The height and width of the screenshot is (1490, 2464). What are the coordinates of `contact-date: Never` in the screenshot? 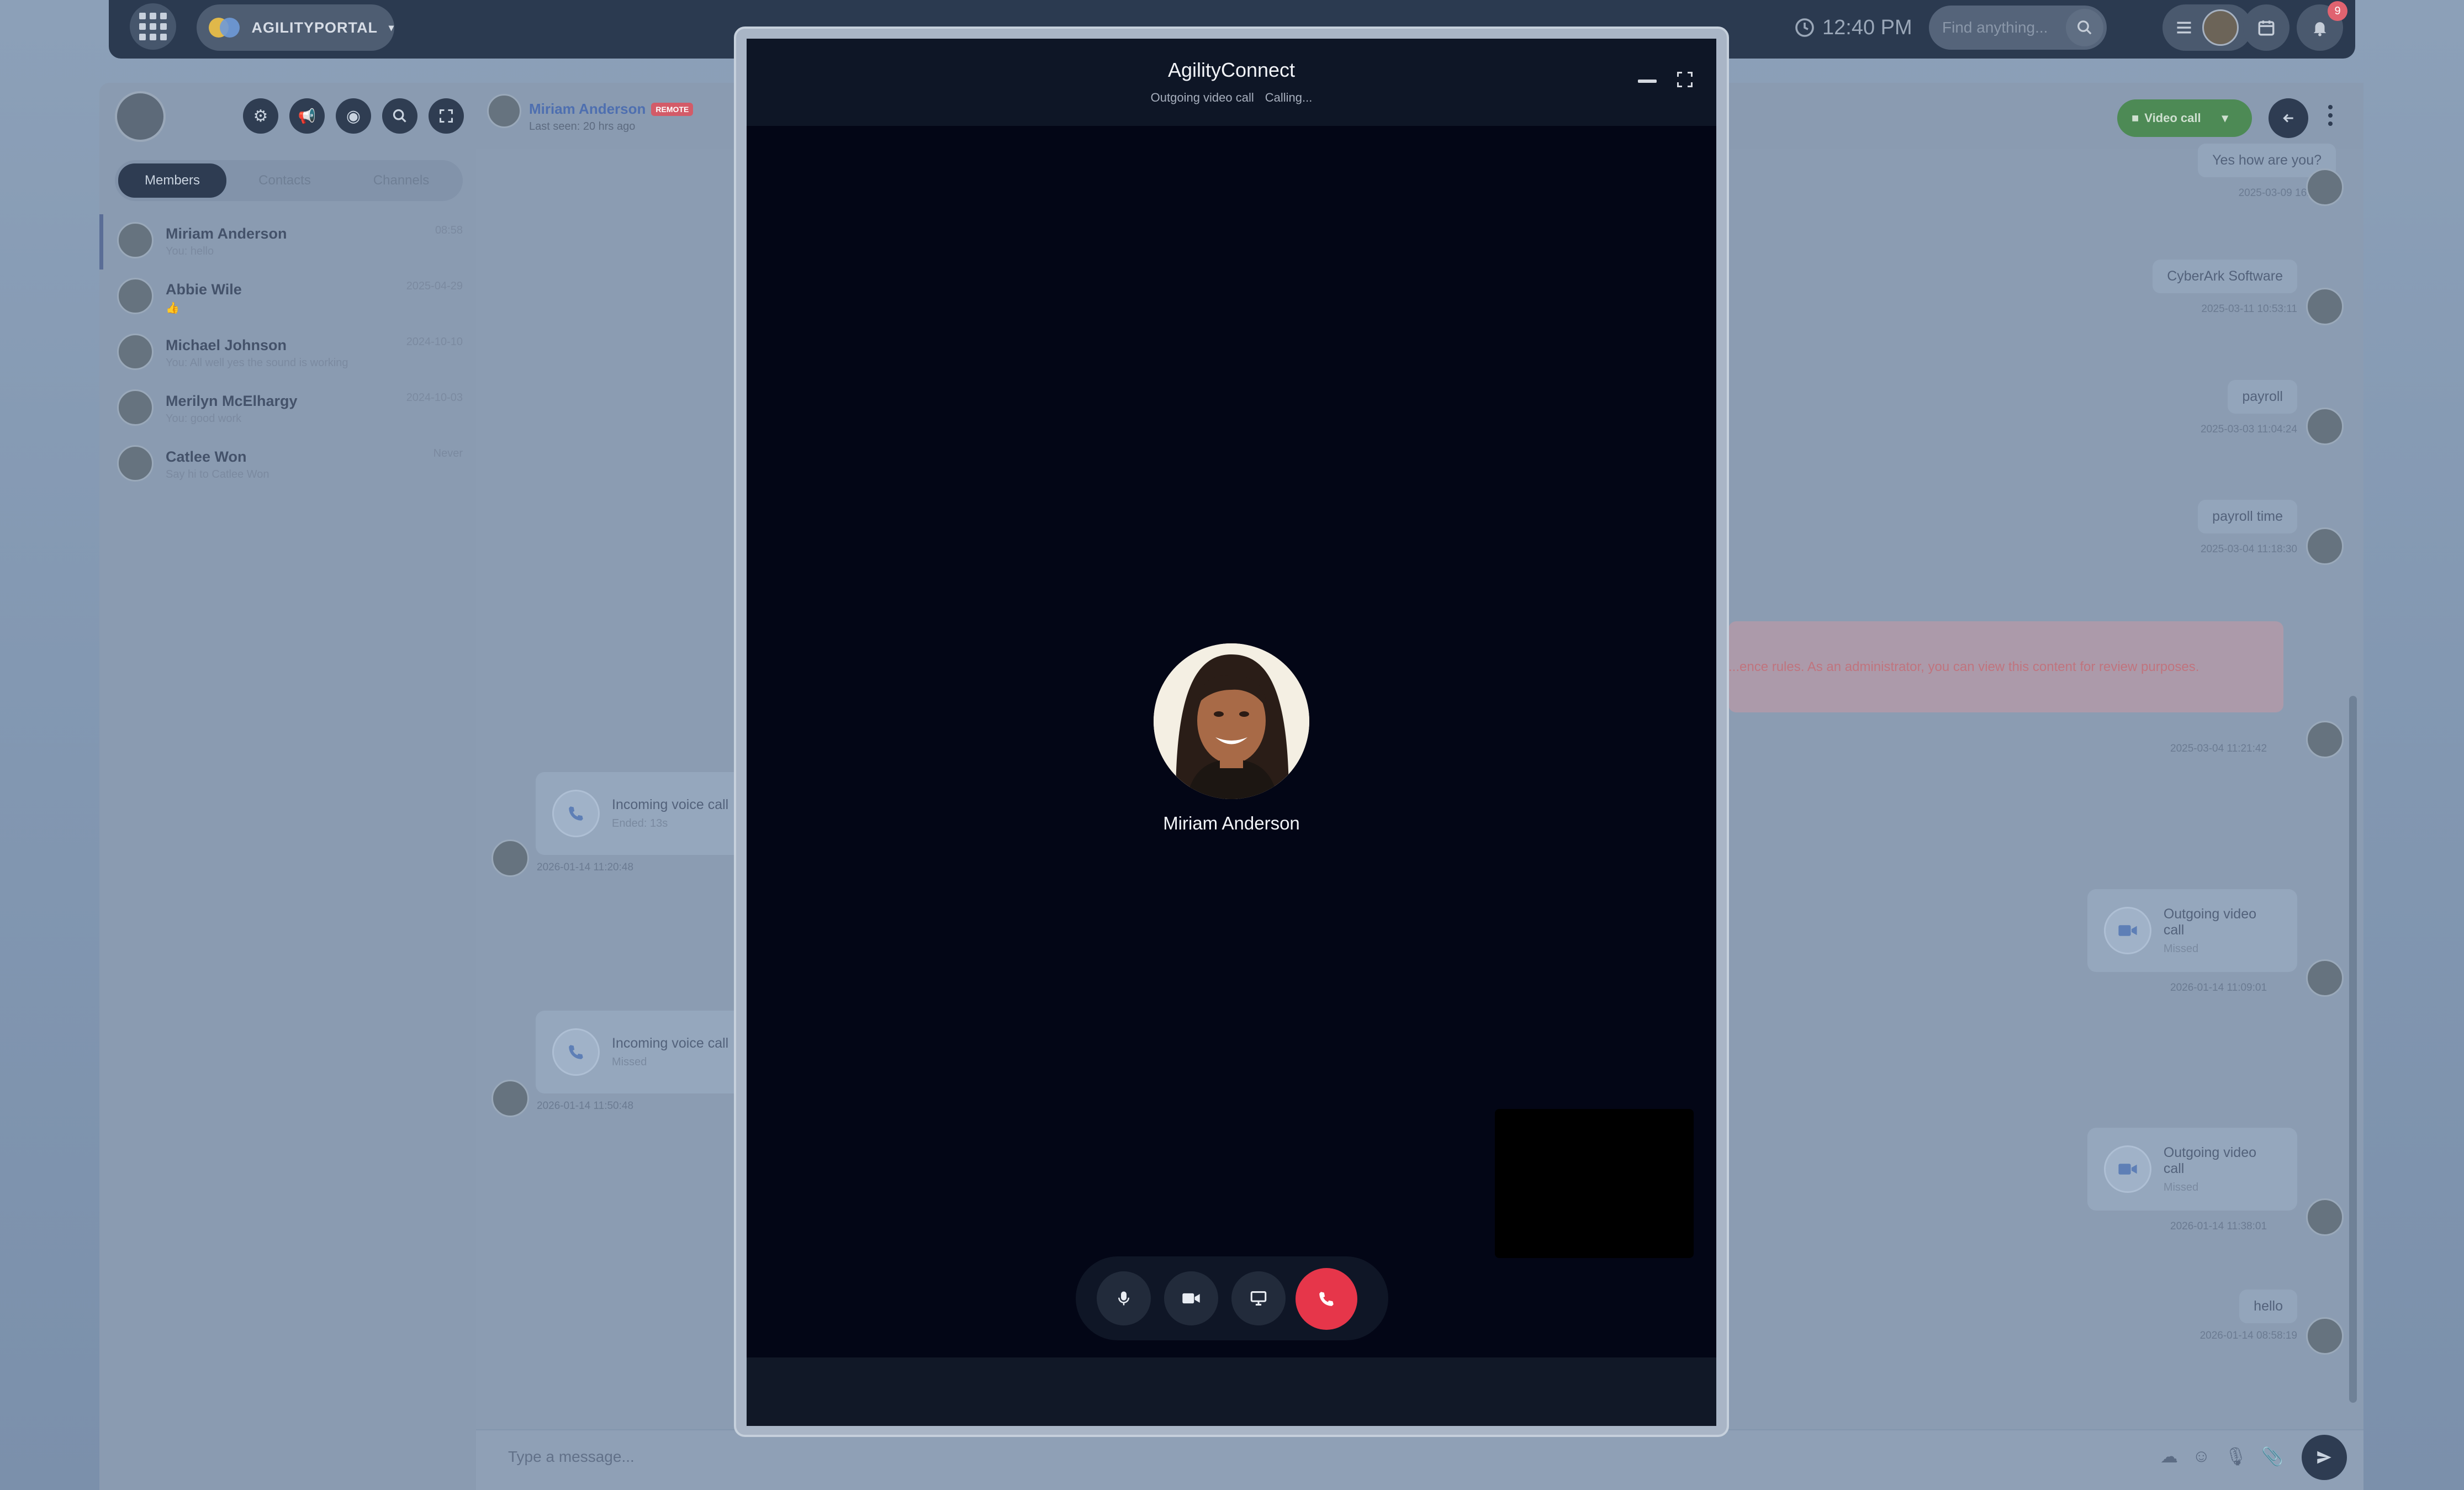 It's located at (448, 453).